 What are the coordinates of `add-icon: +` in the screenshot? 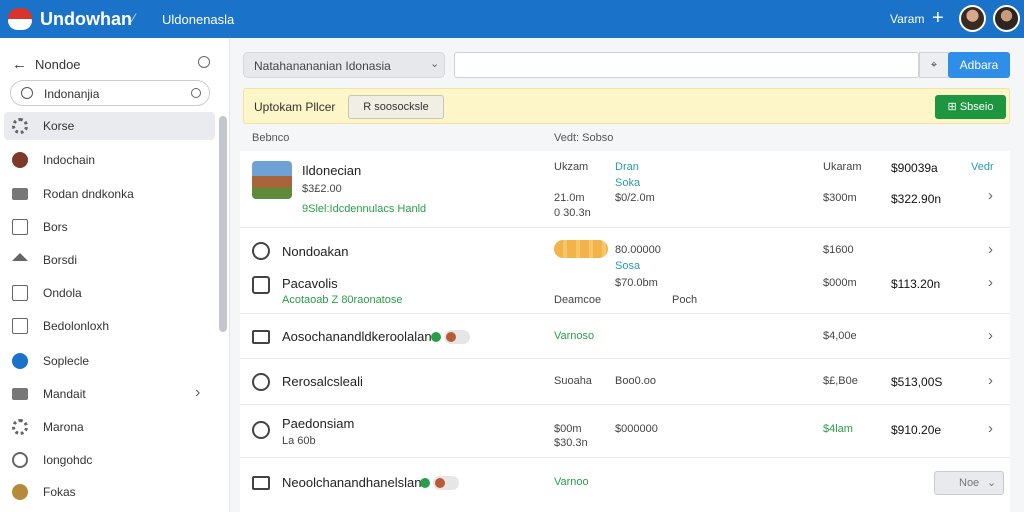 It's located at (938, 18).